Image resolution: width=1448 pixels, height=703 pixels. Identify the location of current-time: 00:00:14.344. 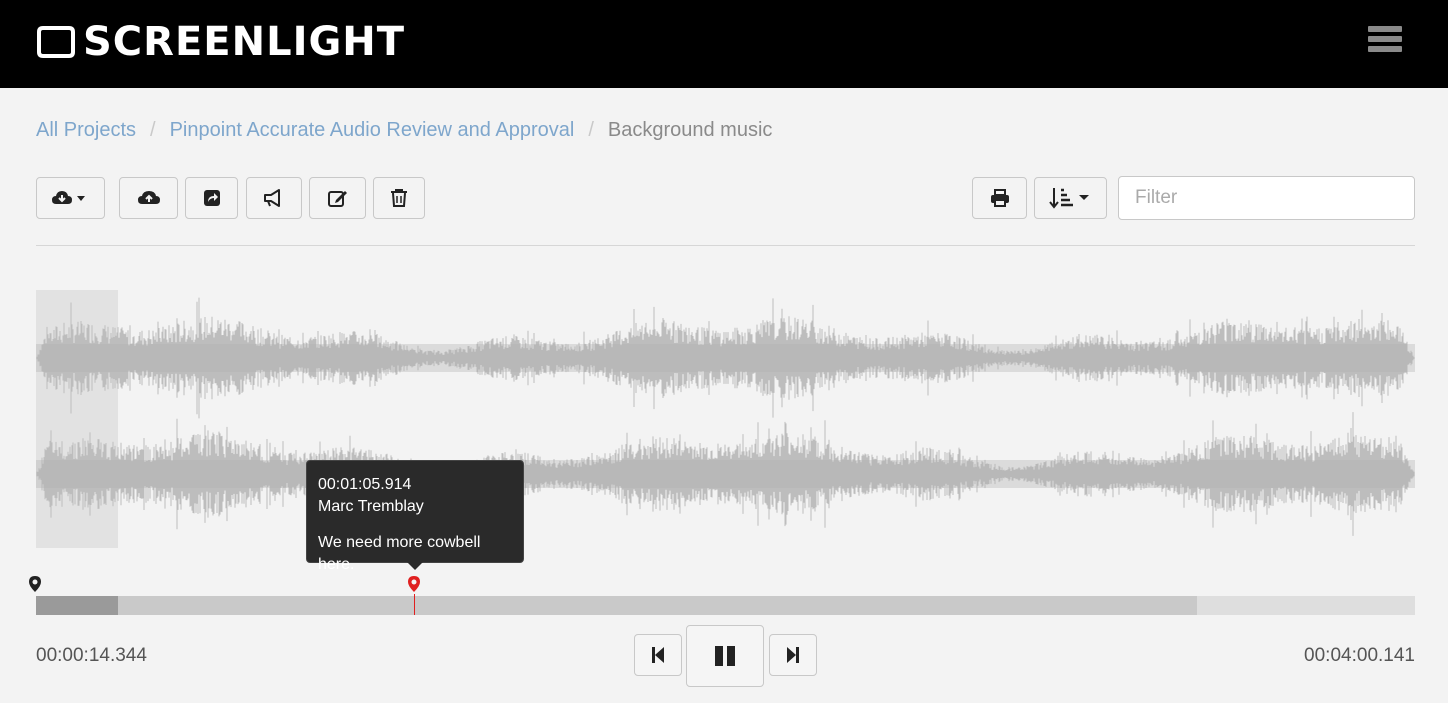
(91, 655).